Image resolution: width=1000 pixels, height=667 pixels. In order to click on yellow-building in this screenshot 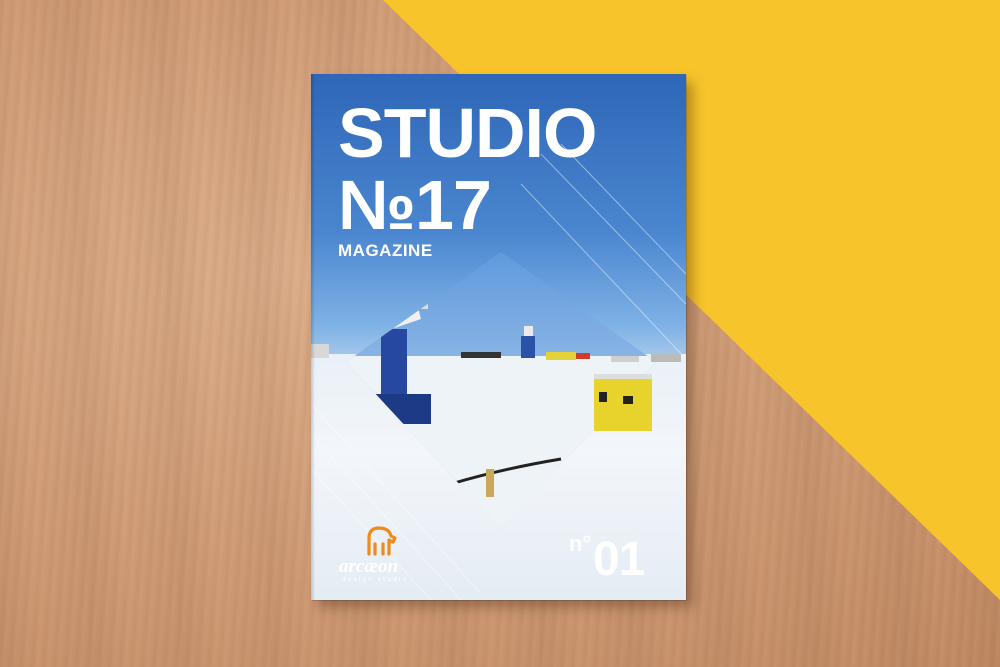, I will do `click(623, 405)`.